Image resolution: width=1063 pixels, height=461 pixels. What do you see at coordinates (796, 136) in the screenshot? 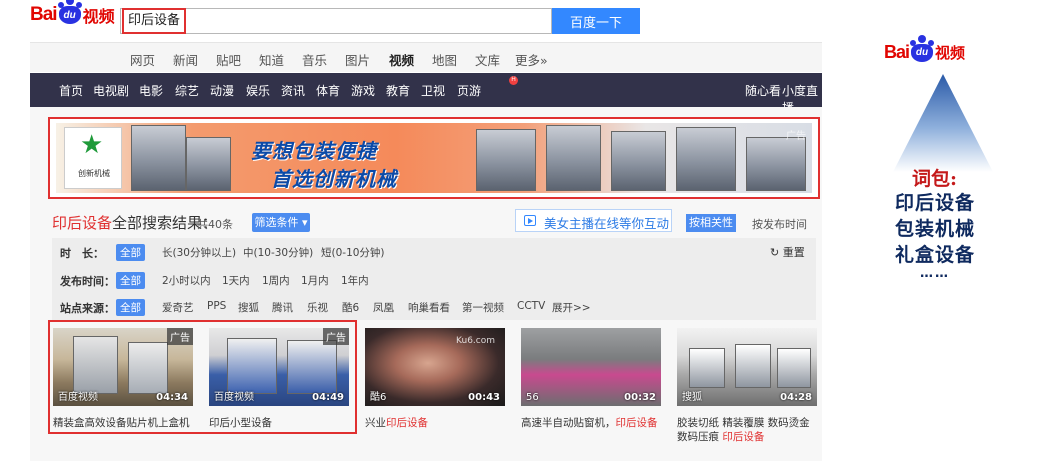
I see `ad-mark: 广告` at bounding box center [796, 136].